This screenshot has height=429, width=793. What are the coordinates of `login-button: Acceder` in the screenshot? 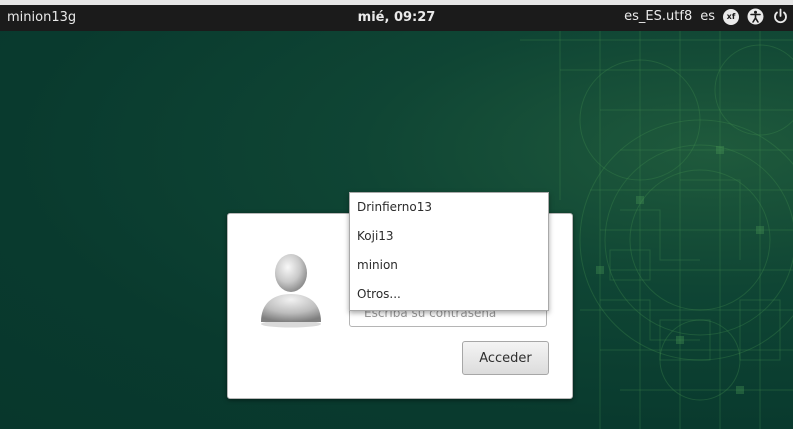 It's located at (505, 358).